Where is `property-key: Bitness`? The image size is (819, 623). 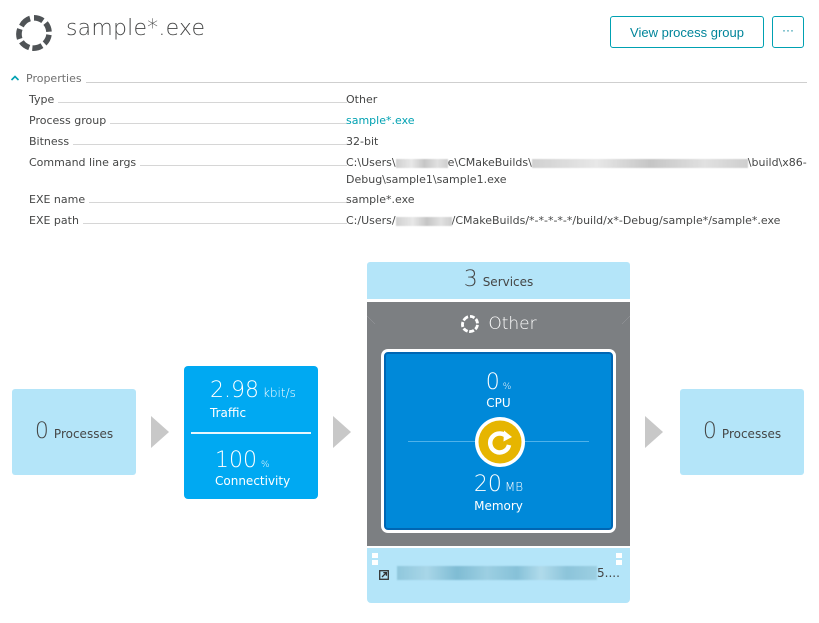 property-key: Bitness is located at coordinates (49, 141).